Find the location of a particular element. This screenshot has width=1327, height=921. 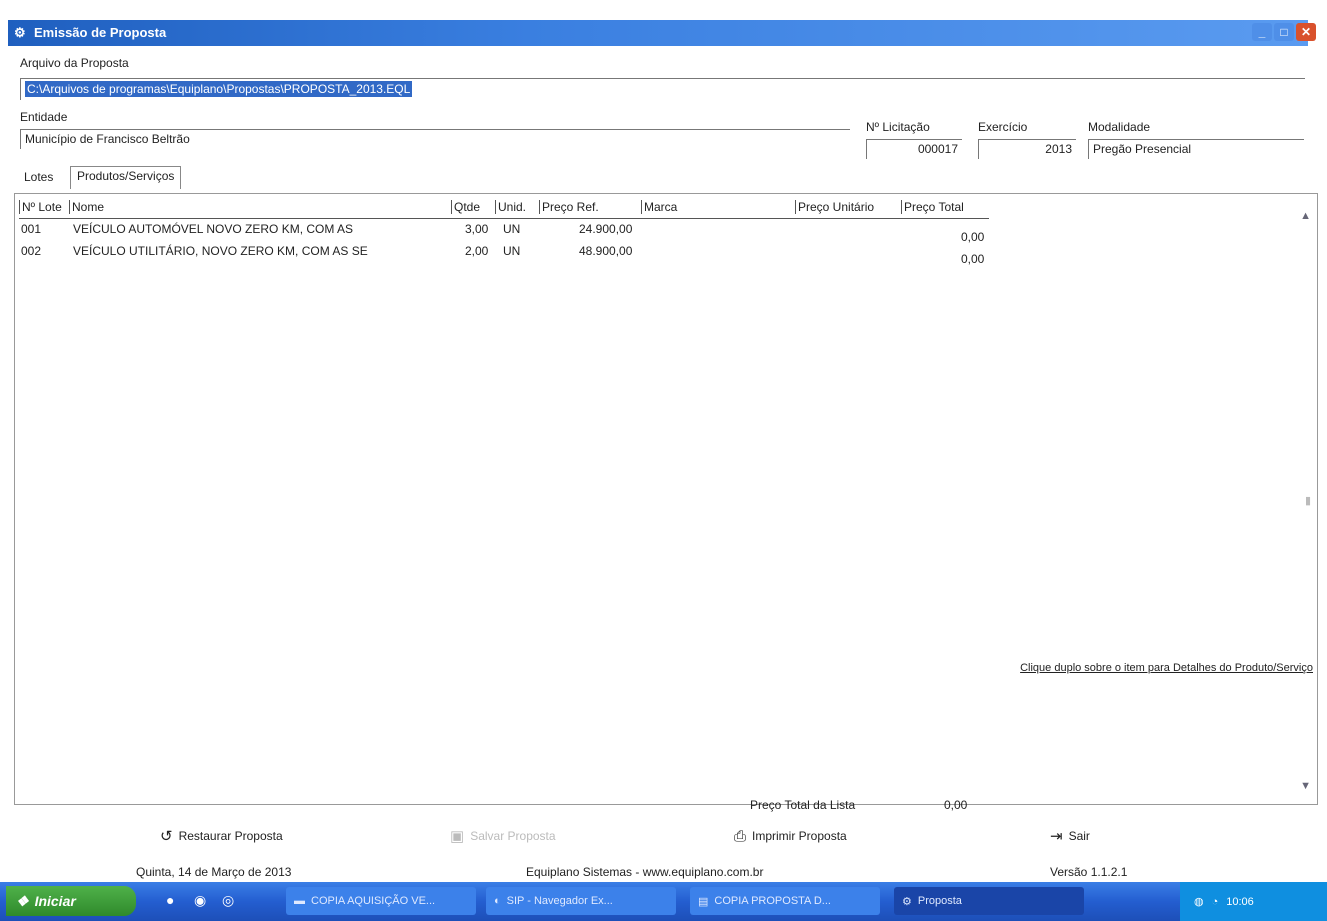

cell-lote: 002 is located at coordinates (31, 251).